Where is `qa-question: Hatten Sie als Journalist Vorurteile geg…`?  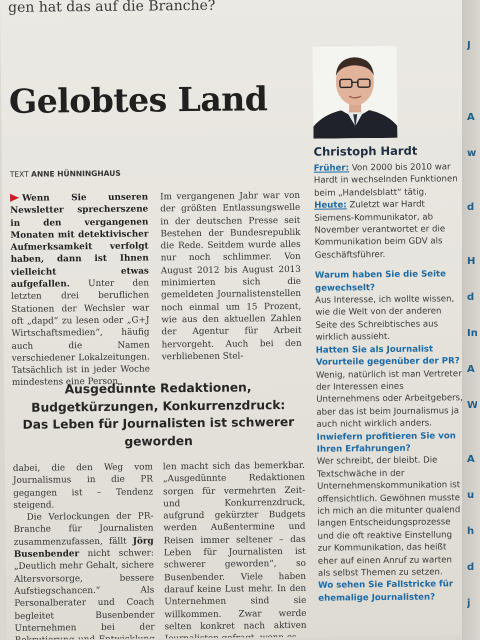
qa-question: Hatten Sie als Journalist Vorurteile geg… is located at coordinates (387, 356).